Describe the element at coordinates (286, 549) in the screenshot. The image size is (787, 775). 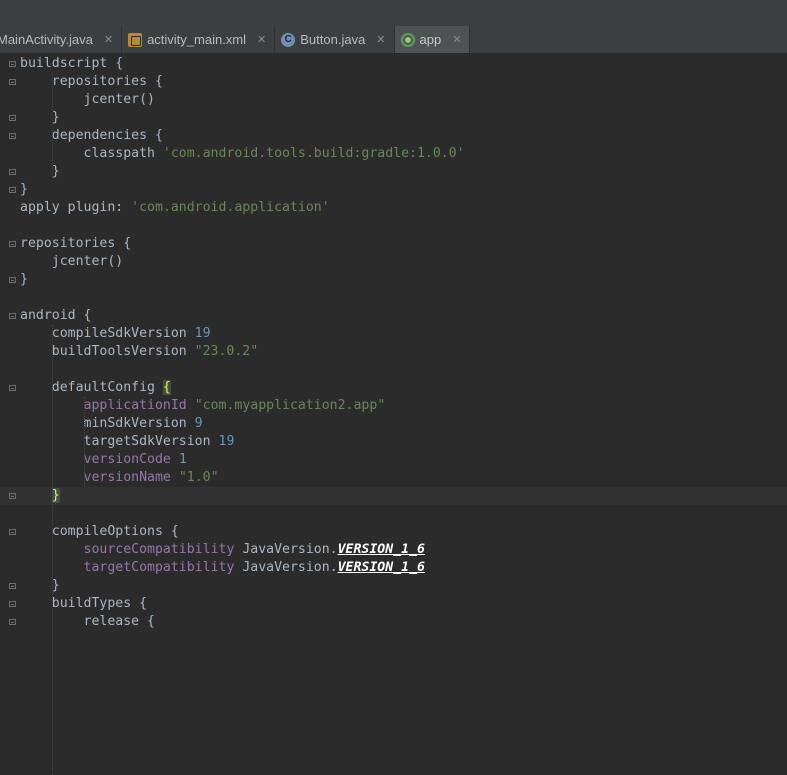
I see `code-token: JavaVersion.` at that location.